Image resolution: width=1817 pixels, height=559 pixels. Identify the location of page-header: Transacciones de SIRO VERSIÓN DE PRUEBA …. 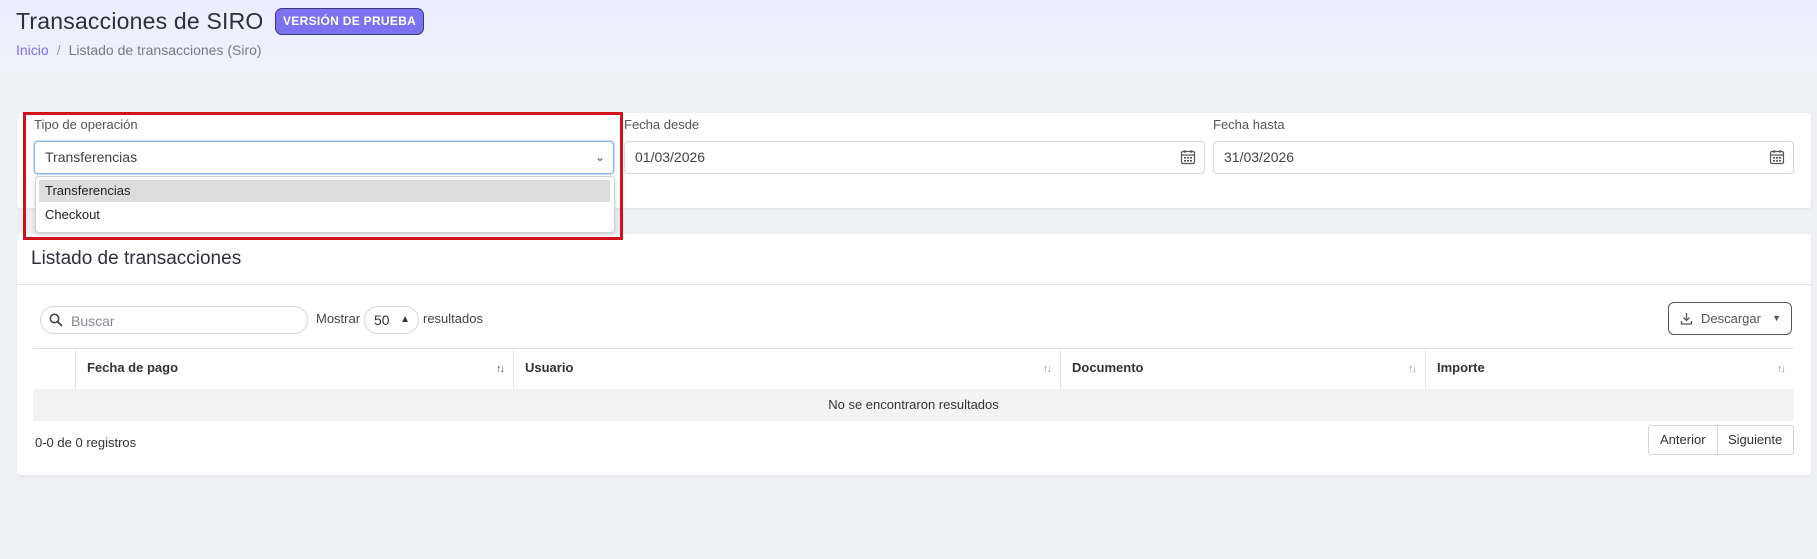
(908, 36).